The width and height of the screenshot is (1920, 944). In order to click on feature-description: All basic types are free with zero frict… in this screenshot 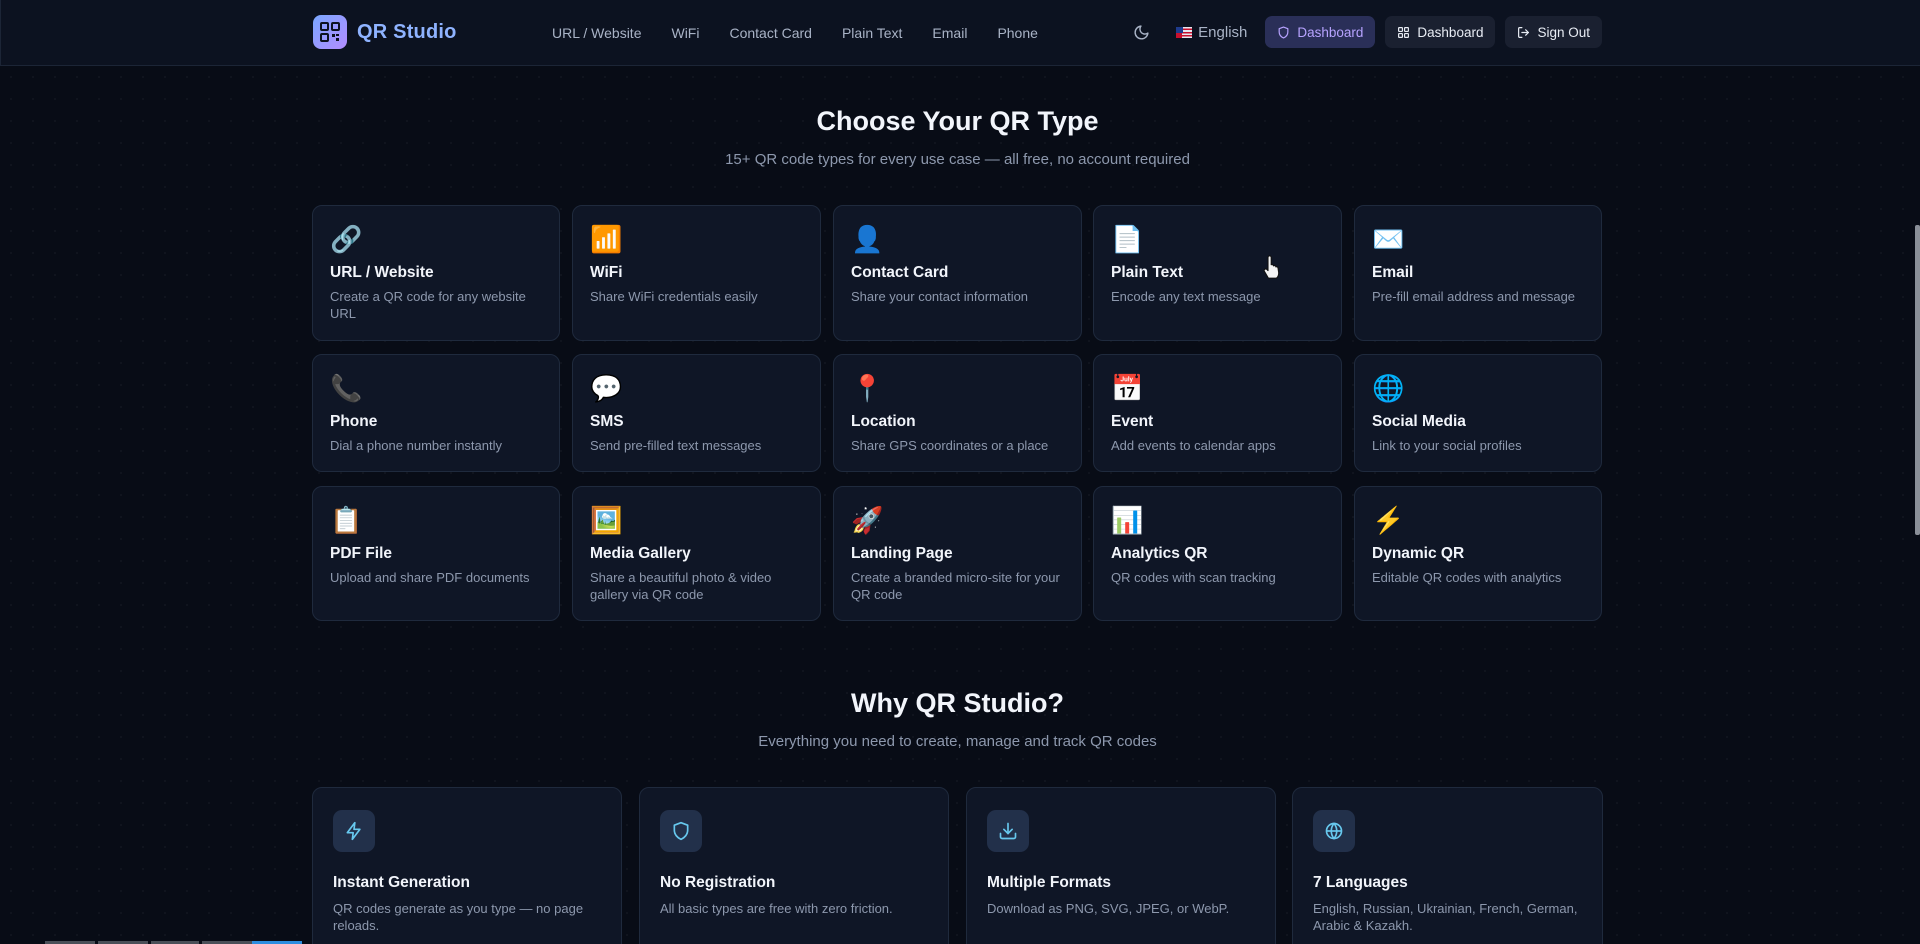, I will do `click(776, 908)`.